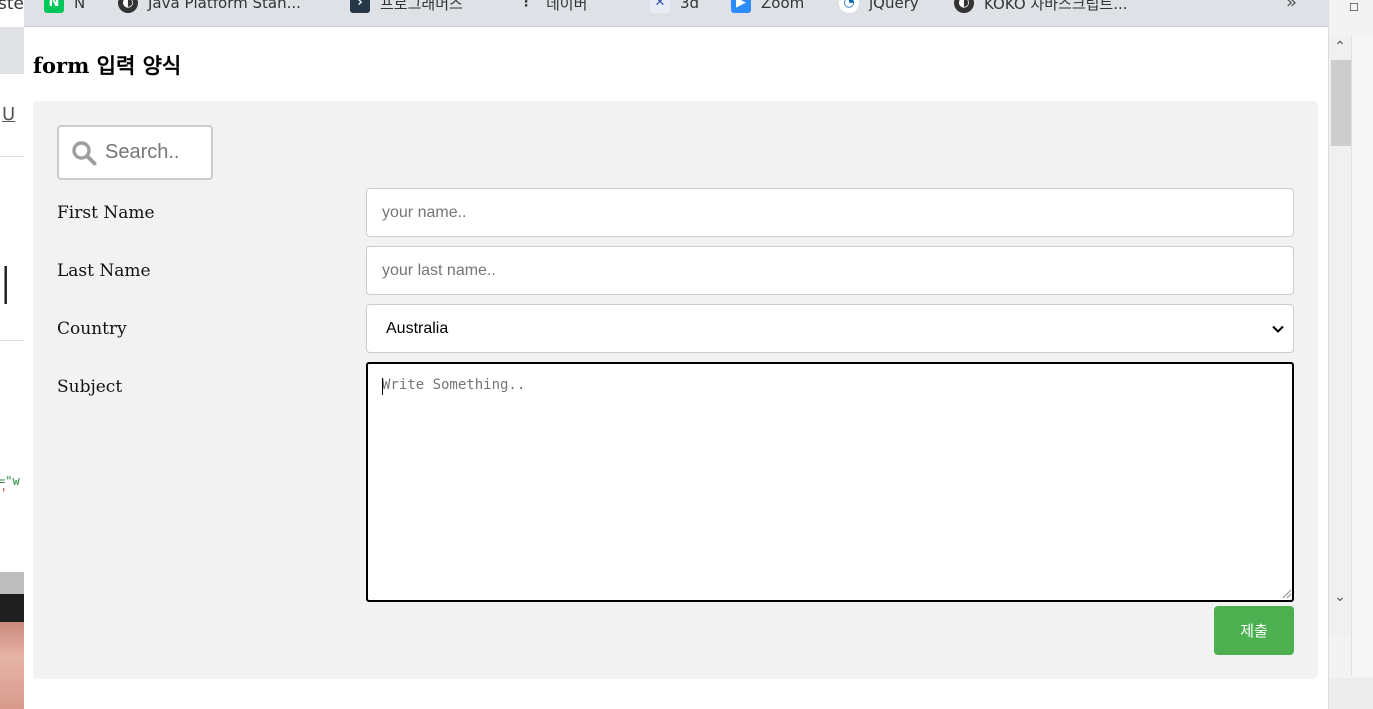 This screenshot has height=709, width=1373. I want to click on submit-button: 제출, so click(1254, 630).